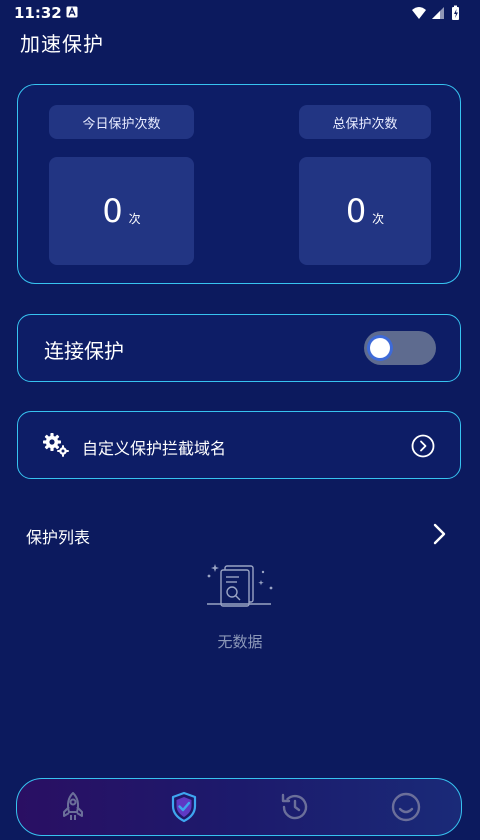 Image resolution: width=480 pixels, height=840 pixels. I want to click on a-box-icon, so click(72, 12).